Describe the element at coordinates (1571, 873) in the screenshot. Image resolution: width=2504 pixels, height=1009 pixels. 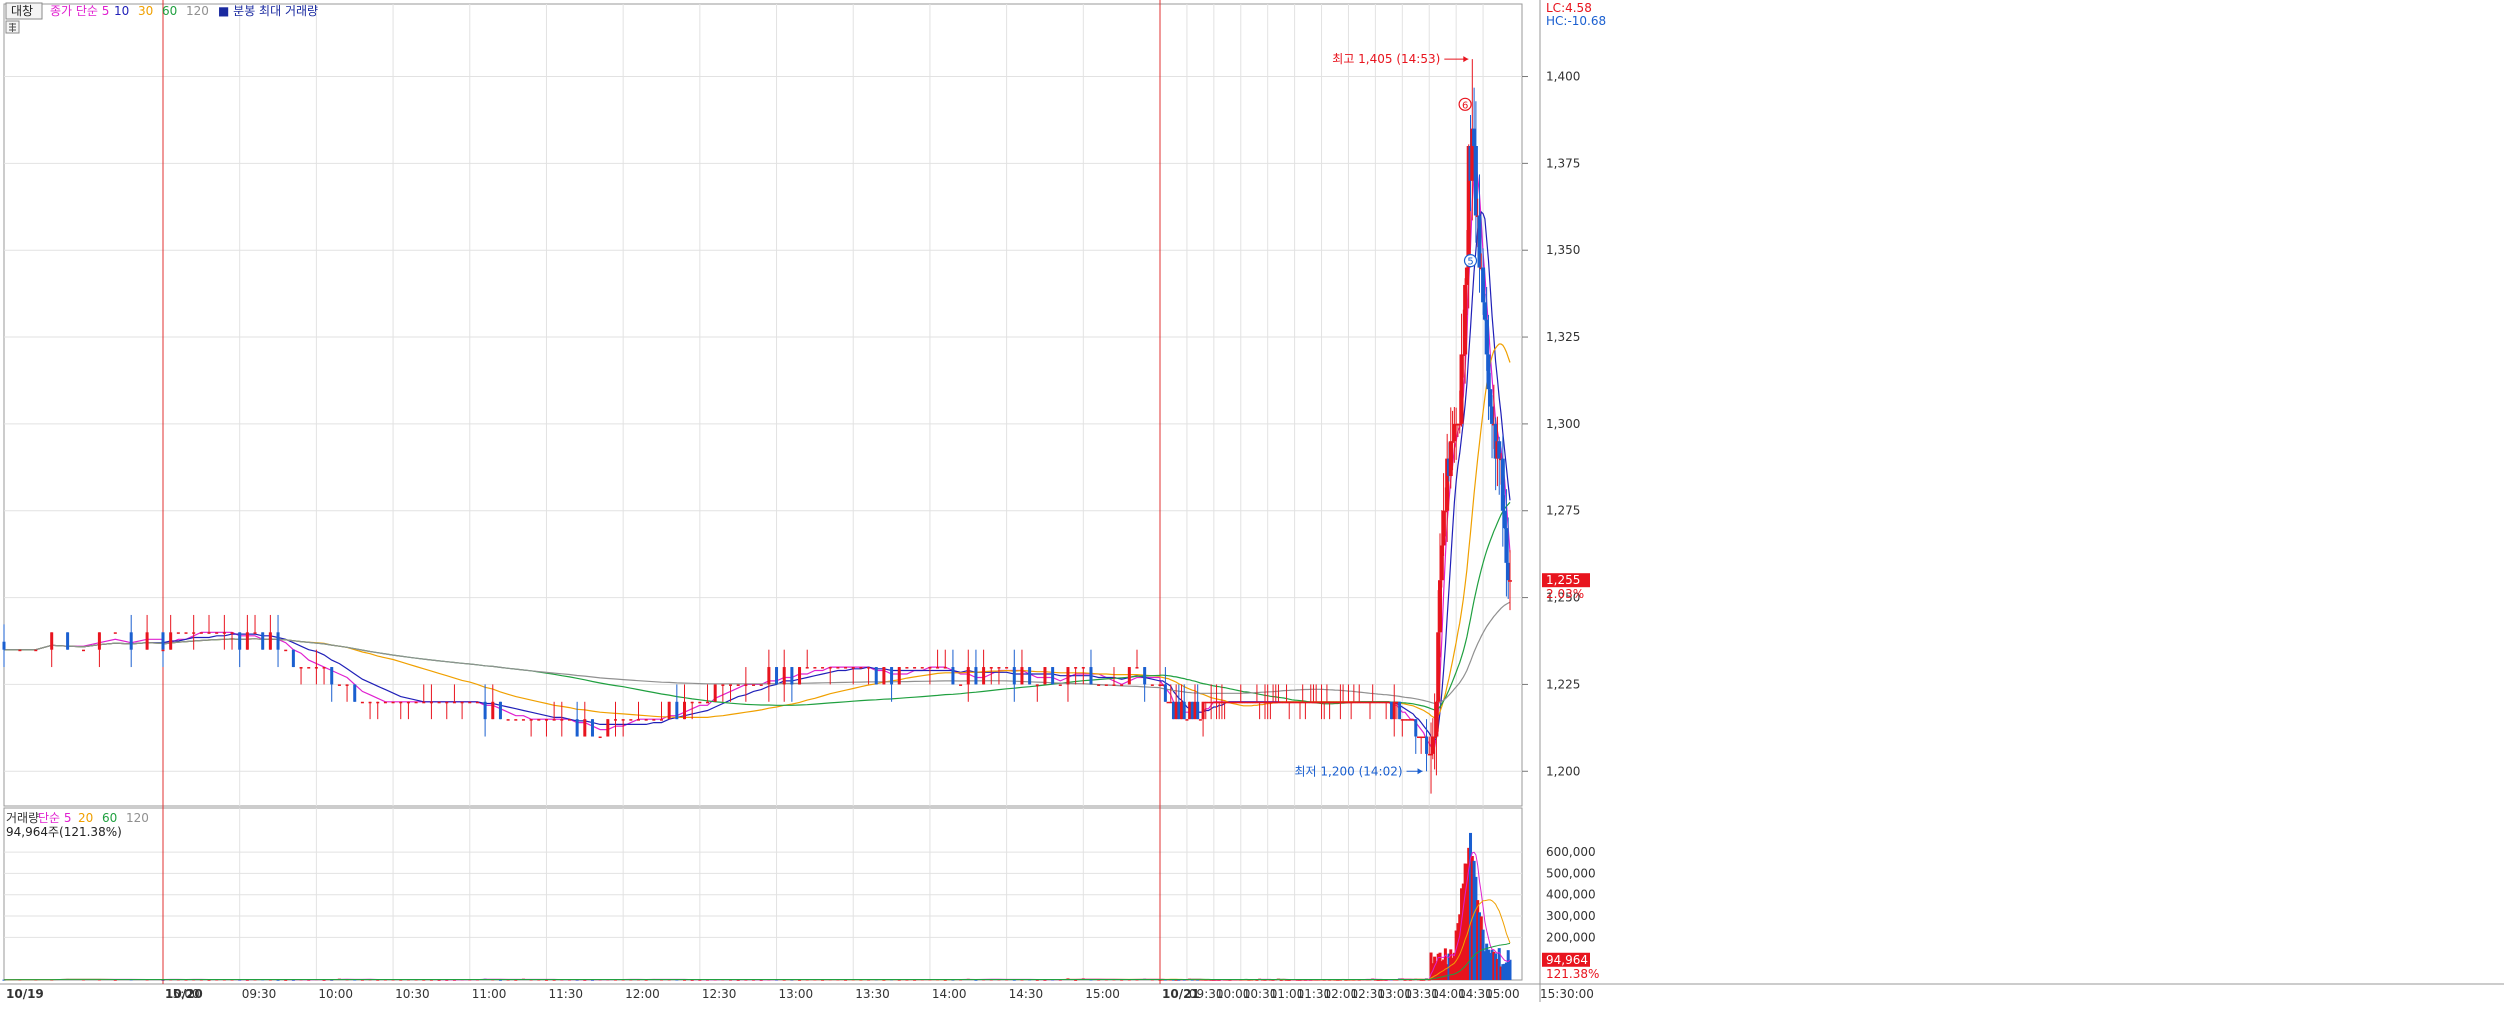
I see `volume-tick-label: 500,000` at that location.